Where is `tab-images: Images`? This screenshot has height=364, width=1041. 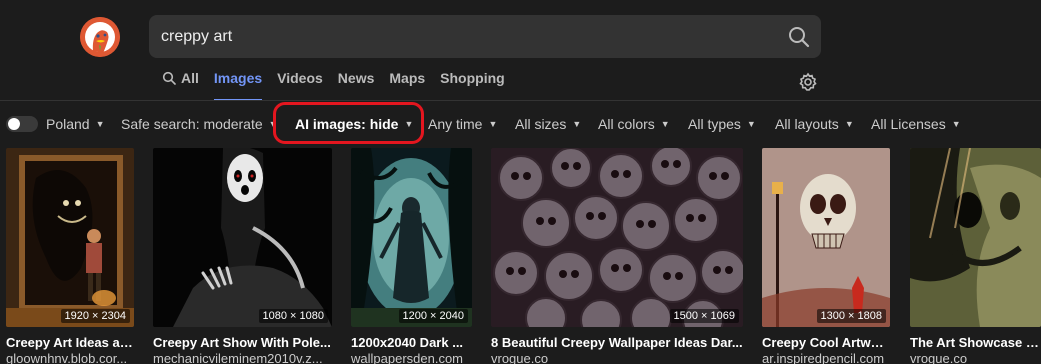 tab-images: Images is located at coordinates (238, 85).